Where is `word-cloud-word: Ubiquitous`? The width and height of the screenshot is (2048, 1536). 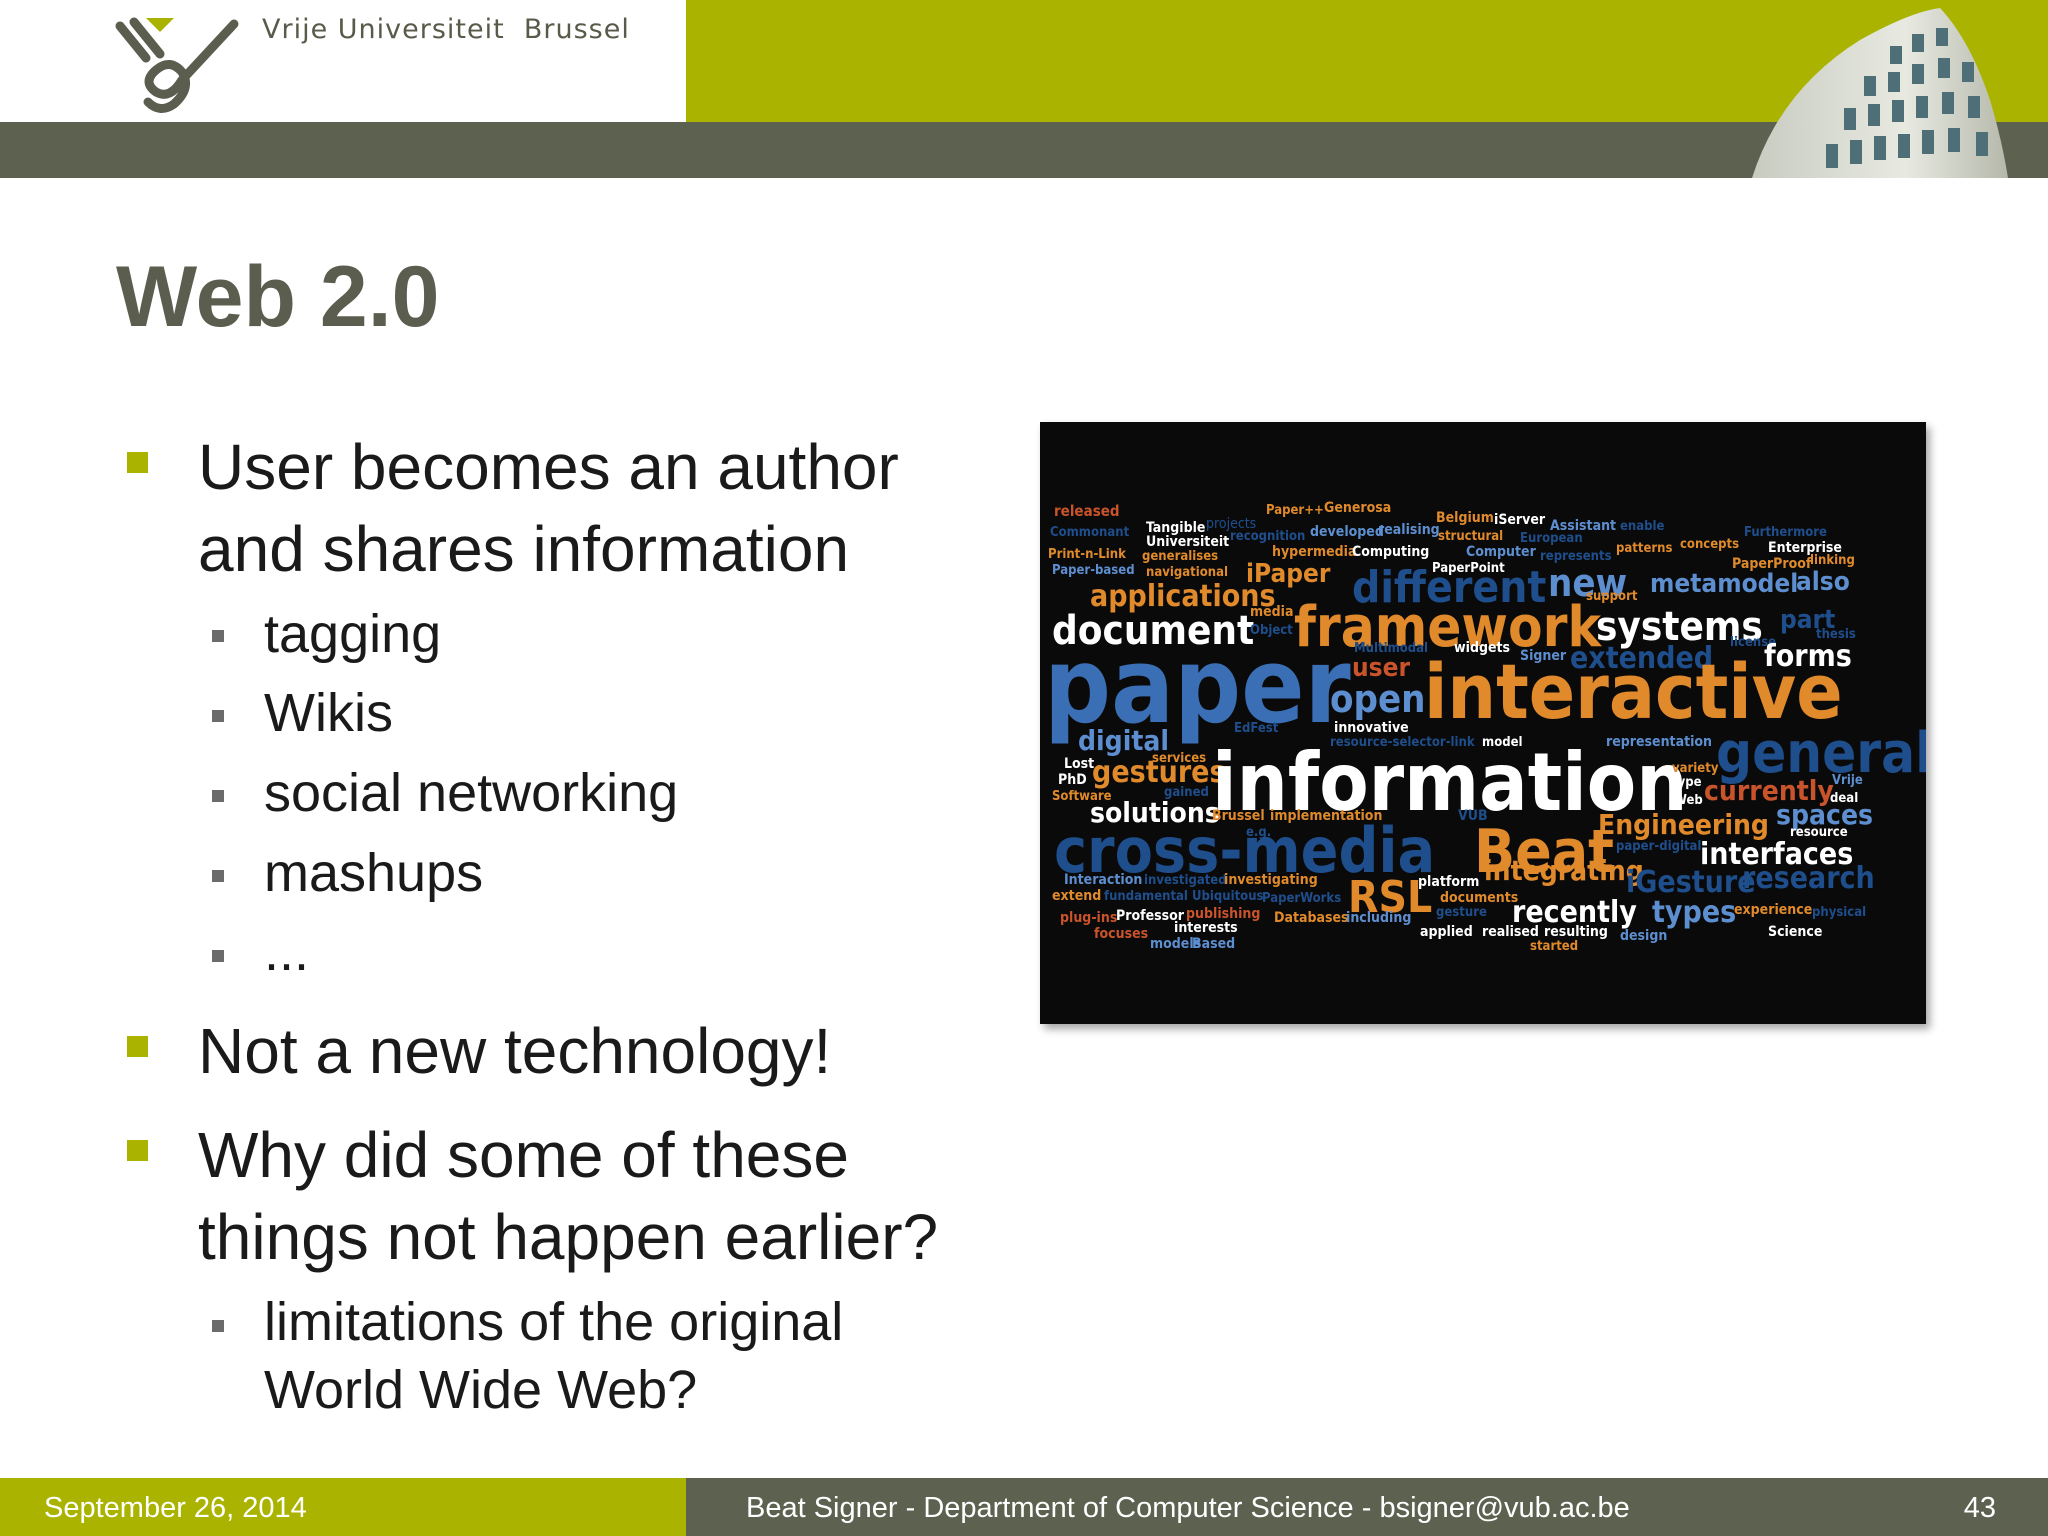
word-cloud-word: Ubiquitous is located at coordinates (1228, 896).